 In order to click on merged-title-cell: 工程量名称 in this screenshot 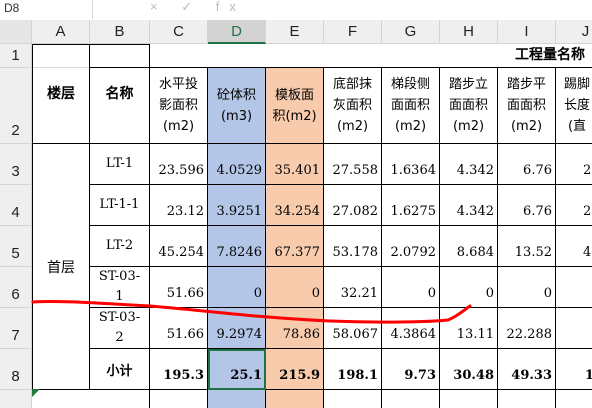, I will do `click(371, 56)`.